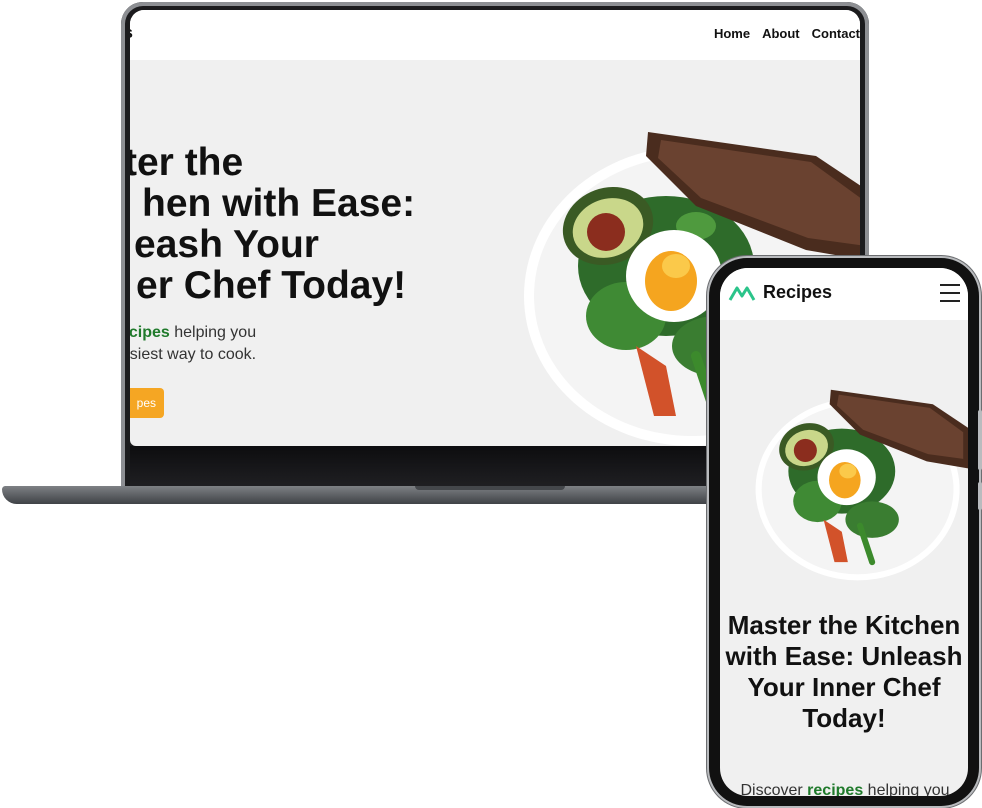 The width and height of the screenshot is (982, 808). What do you see at coordinates (286, 344) in the screenshot?
I see `laptop-subtext: ecipes helping you easiest way to cook.` at bounding box center [286, 344].